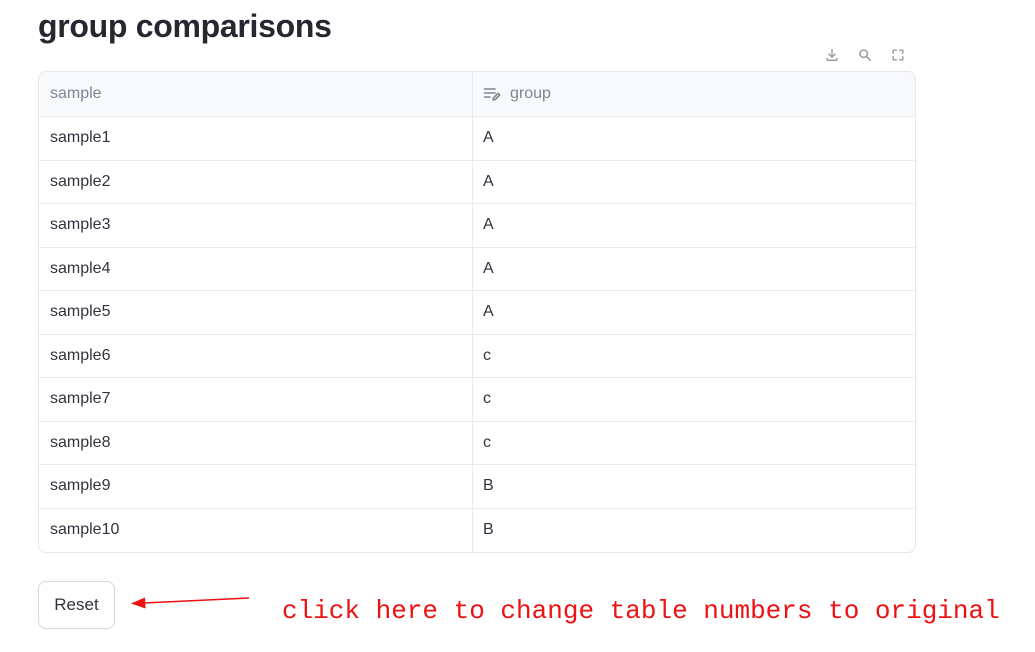 This screenshot has height=652, width=1035. What do you see at coordinates (256, 399) in the screenshot?
I see `cell-sample: sample7` at bounding box center [256, 399].